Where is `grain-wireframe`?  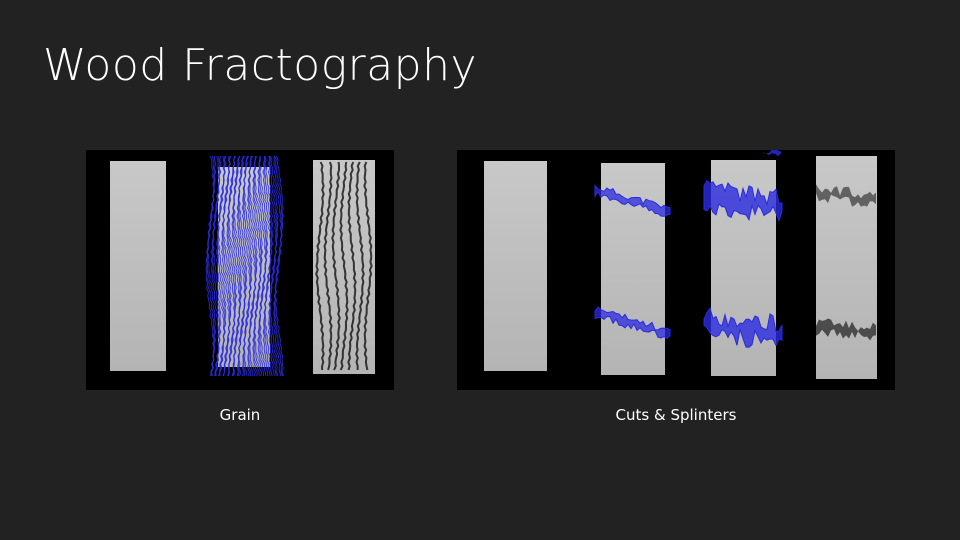
grain-wireframe is located at coordinates (244, 266).